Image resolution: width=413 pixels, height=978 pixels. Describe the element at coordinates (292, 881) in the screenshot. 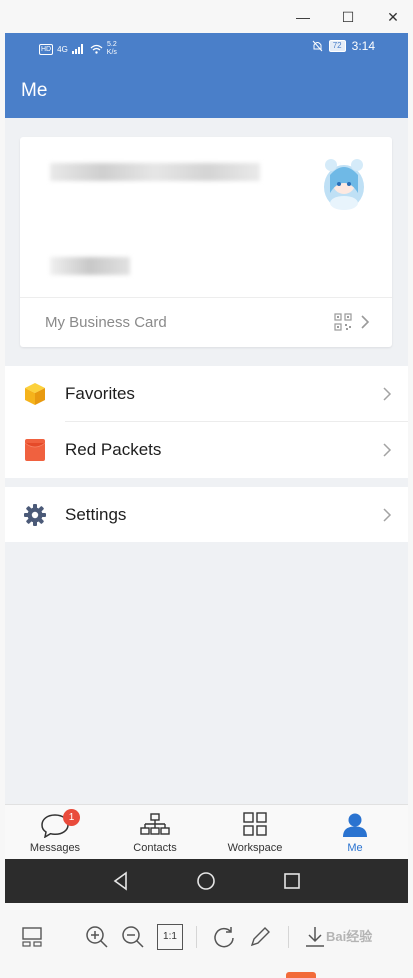

I see `recent-apps-icon` at that location.